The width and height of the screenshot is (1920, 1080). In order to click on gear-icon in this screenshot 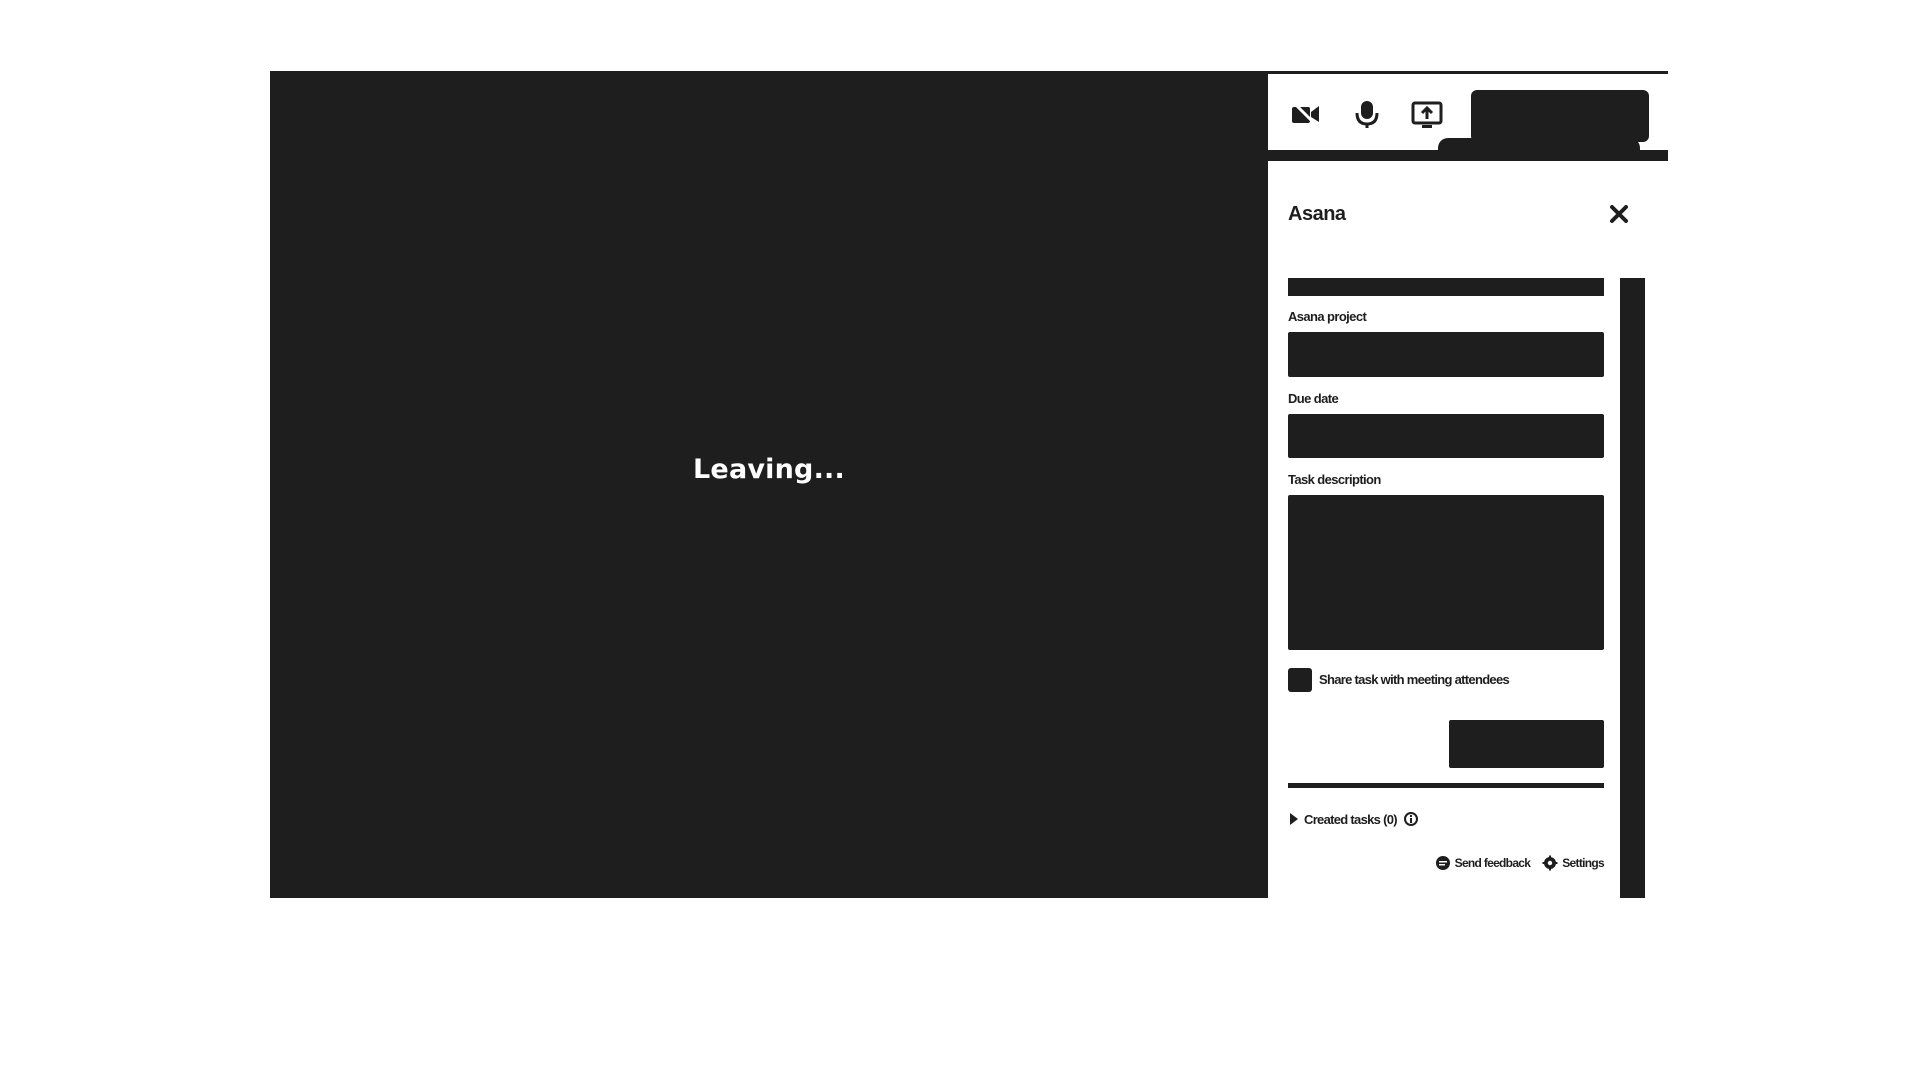, I will do `click(1550, 863)`.